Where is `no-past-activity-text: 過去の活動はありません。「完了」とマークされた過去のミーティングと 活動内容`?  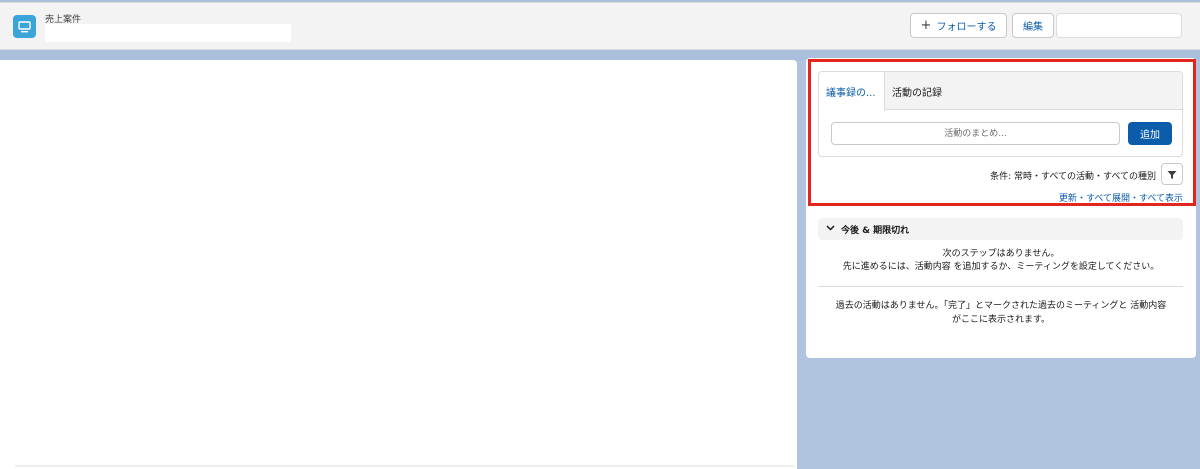
no-past-activity-text: 過去の活動はありません。「完了」とマークされた過去のミーティングと 活動内容 is located at coordinates (1001, 306).